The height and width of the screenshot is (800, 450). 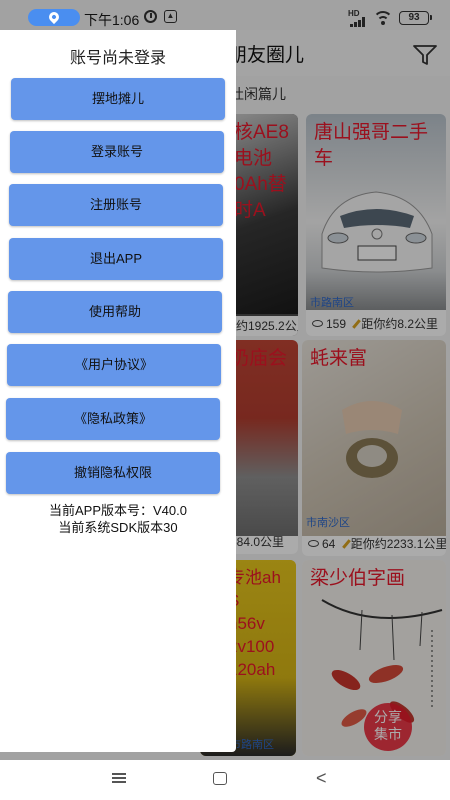 What do you see at coordinates (321, 778) in the screenshot?
I see `nav-back-icon: <` at bounding box center [321, 778].